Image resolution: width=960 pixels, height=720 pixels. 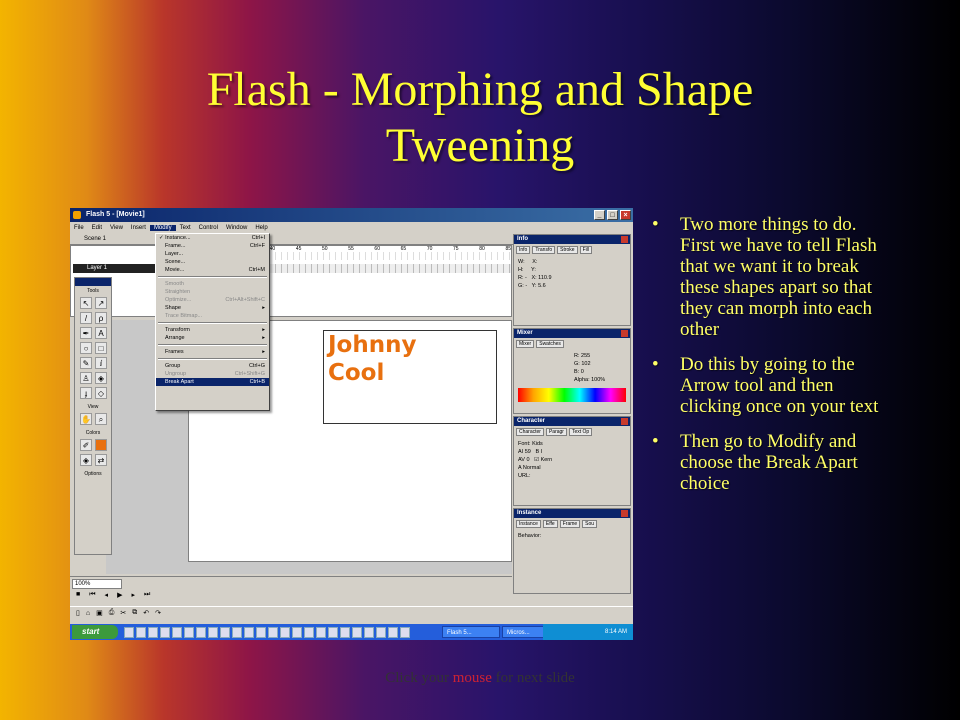 What do you see at coordinates (212, 330) in the screenshot?
I see `menu-item-transform: Transform ▸` at bounding box center [212, 330].